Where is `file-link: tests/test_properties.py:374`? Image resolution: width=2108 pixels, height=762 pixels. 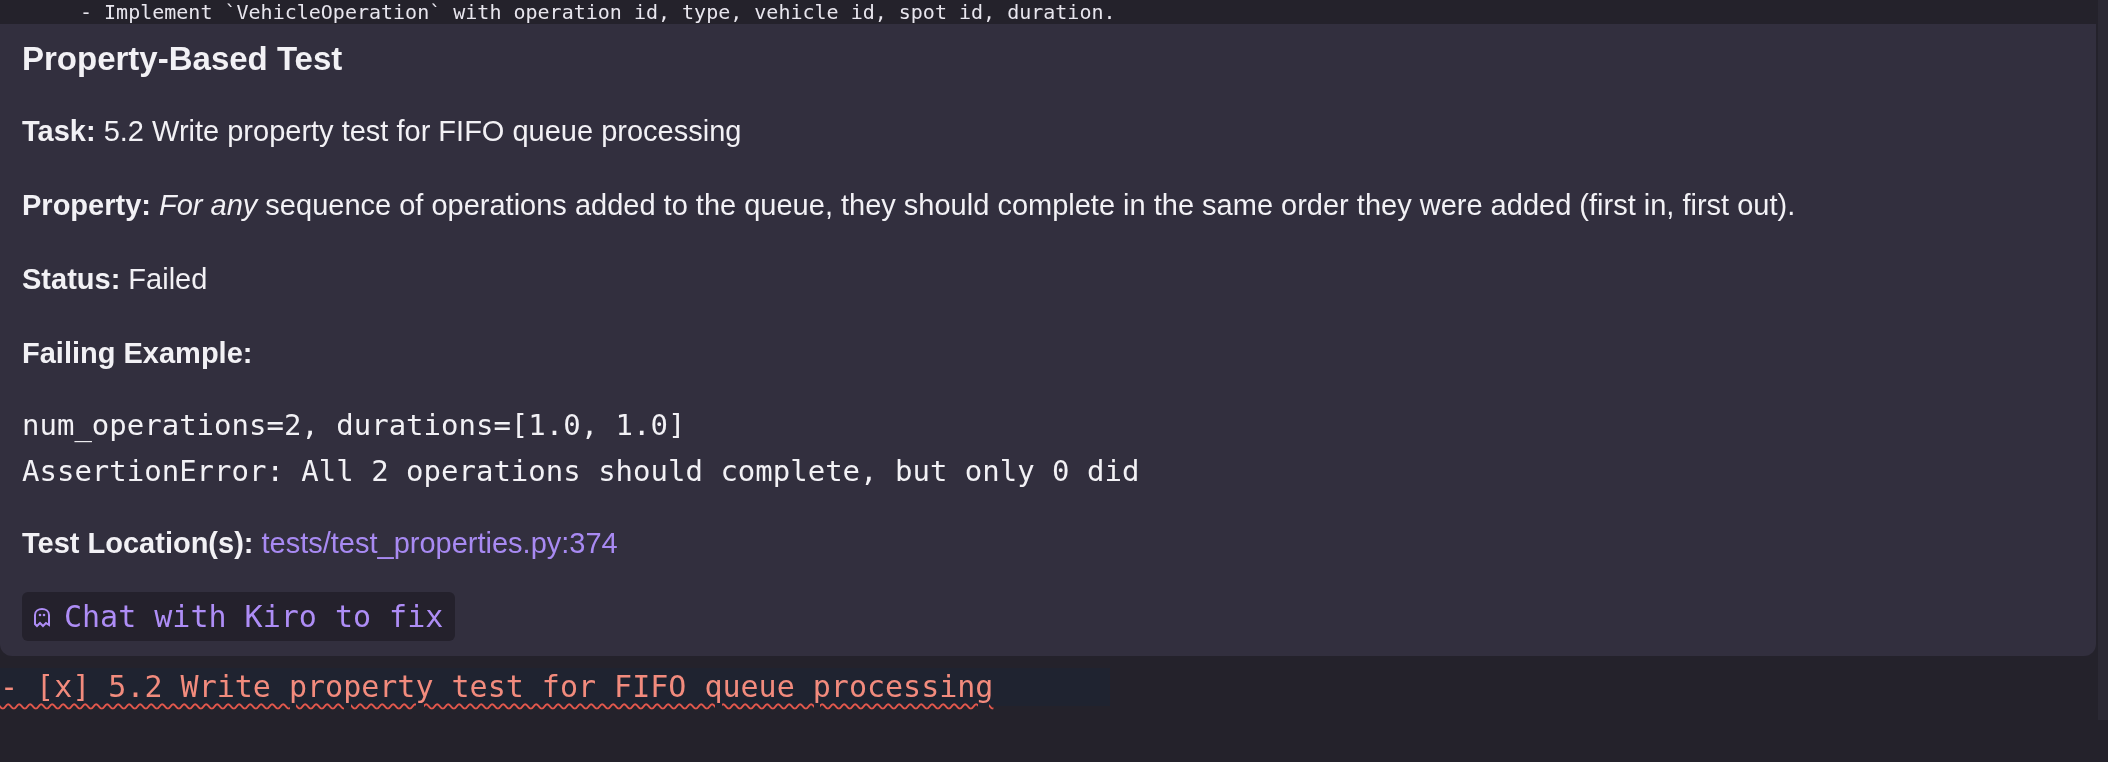
file-link: tests/test_properties.py:374 is located at coordinates (439, 542).